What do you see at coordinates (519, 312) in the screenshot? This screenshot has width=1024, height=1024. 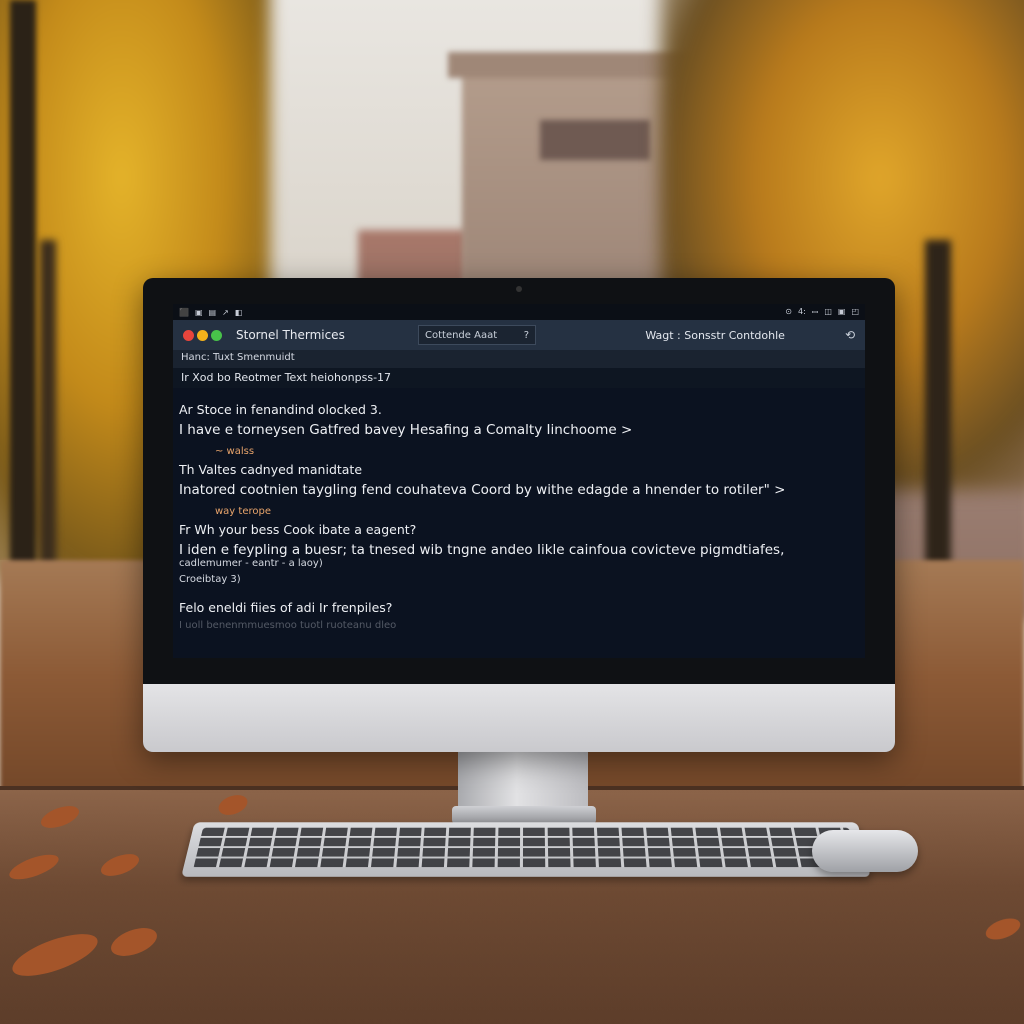 I see `menu-status-bar: ⬛ ▣ ▤ ↗ ◧ ⊙ 4: ꟷ ◫ ▣ ◰` at bounding box center [519, 312].